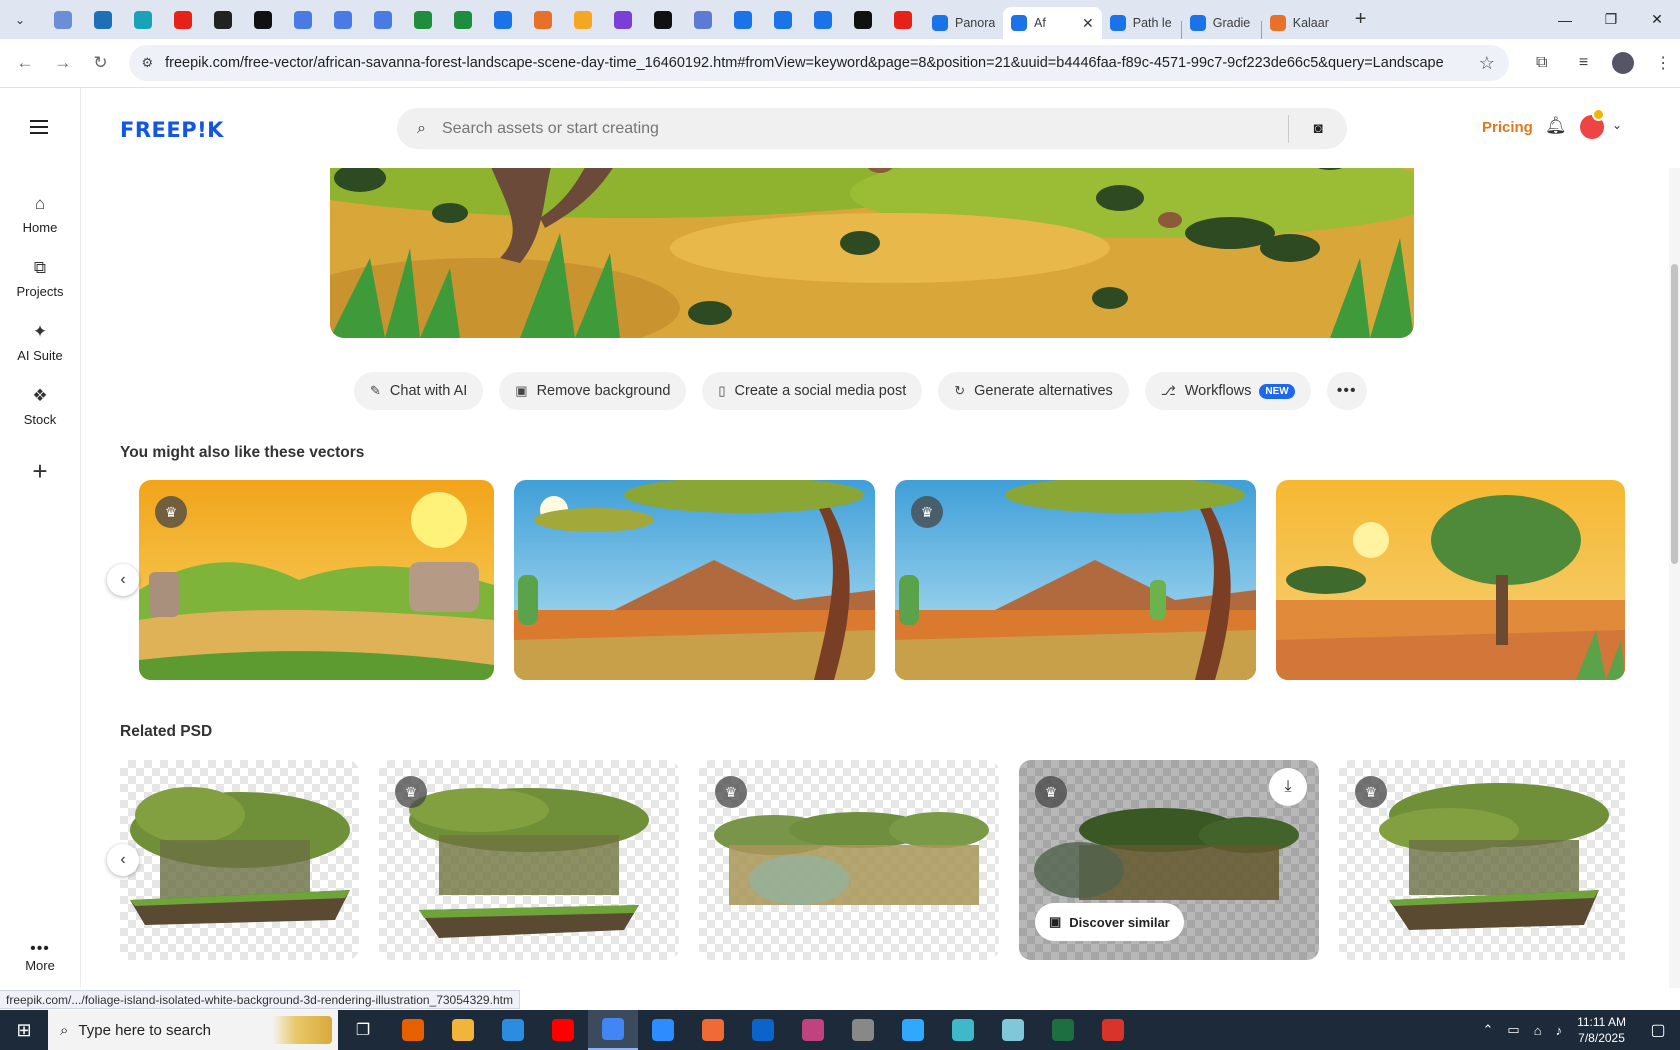  I want to click on hamburger-menu-icon, so click(39, 129).